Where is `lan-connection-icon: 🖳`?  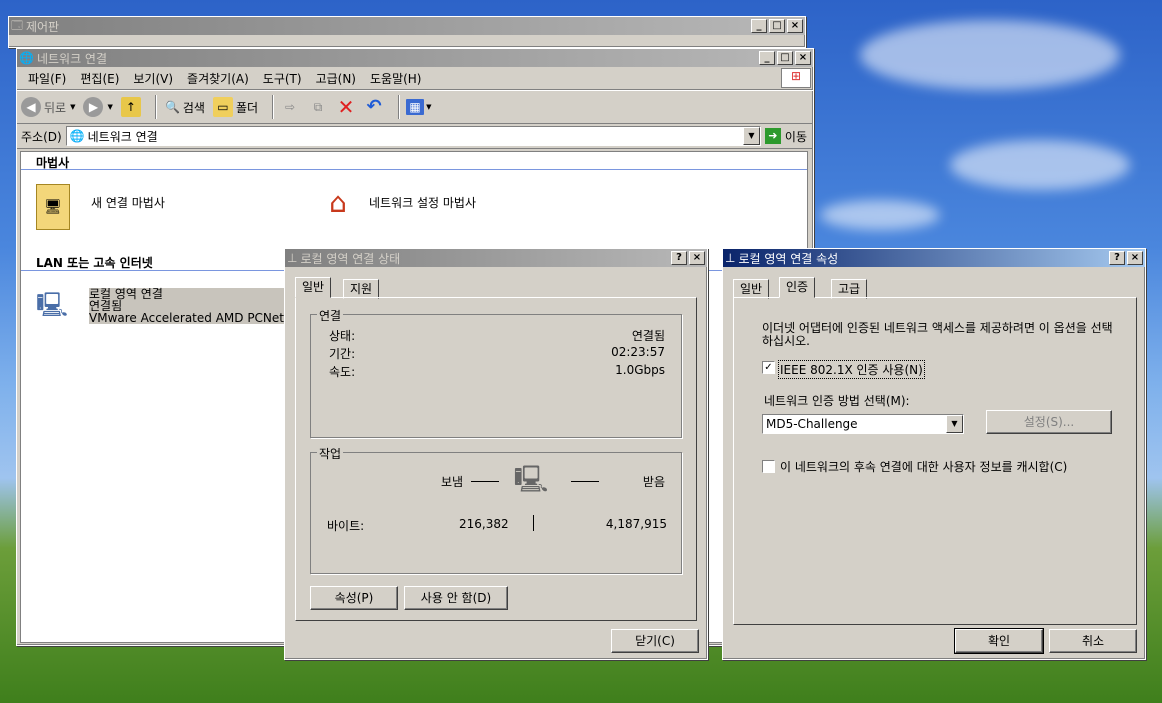 lan-connection-icon: 🖳 is located at coordinates (52, 305).